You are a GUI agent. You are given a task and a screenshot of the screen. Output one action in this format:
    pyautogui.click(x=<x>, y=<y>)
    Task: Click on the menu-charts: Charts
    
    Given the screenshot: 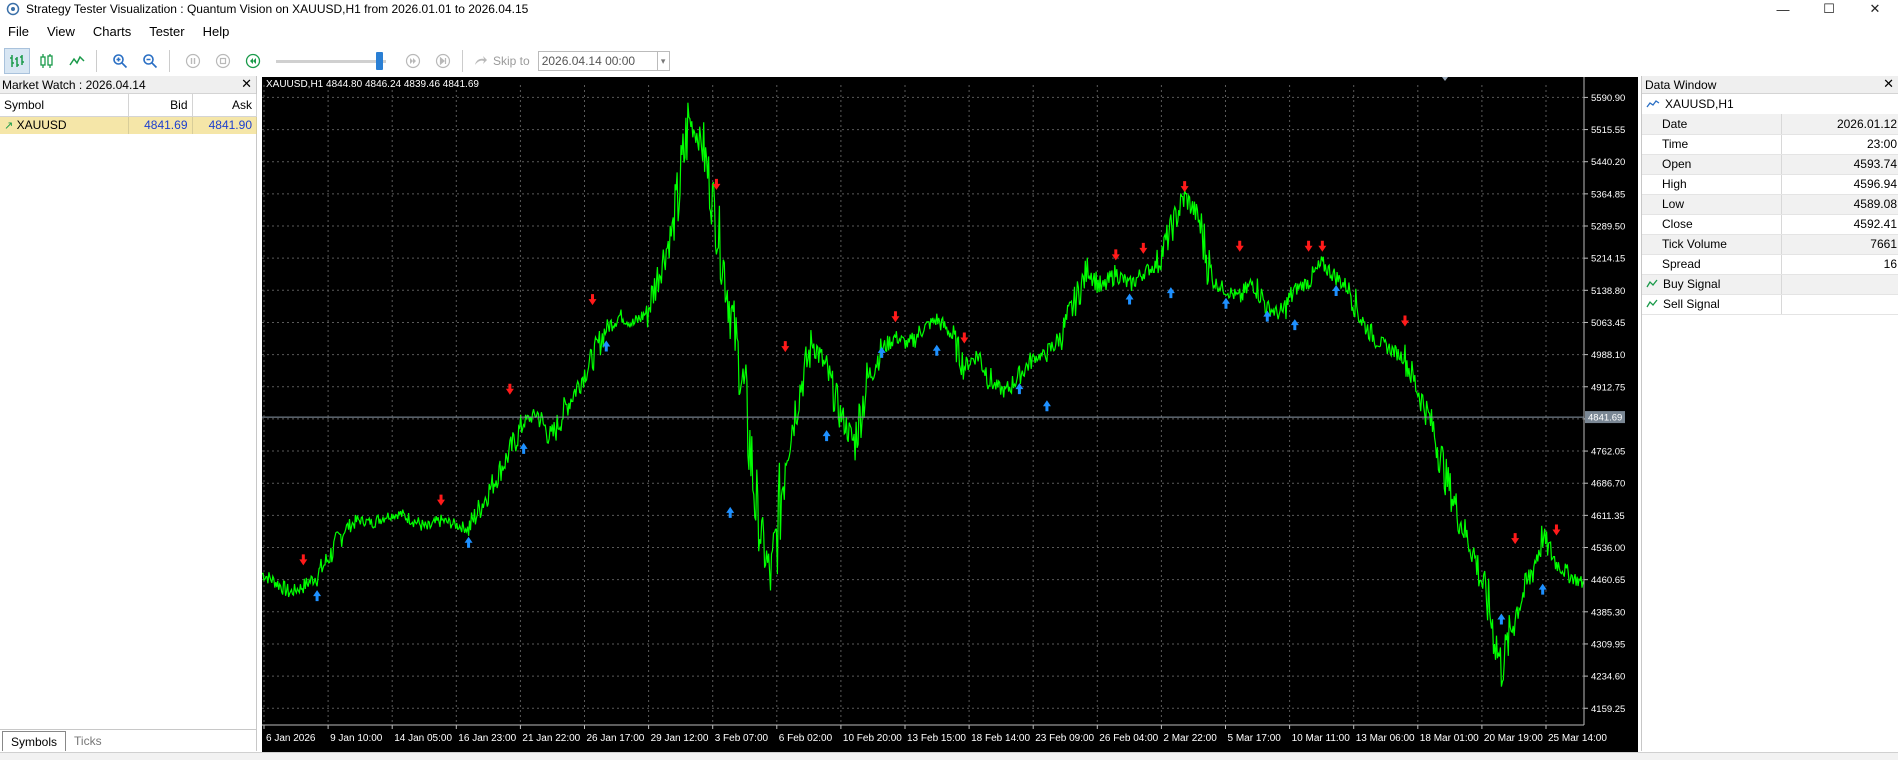 What is the action you would take?
    pyautogui.click(x=113, y=32)
    